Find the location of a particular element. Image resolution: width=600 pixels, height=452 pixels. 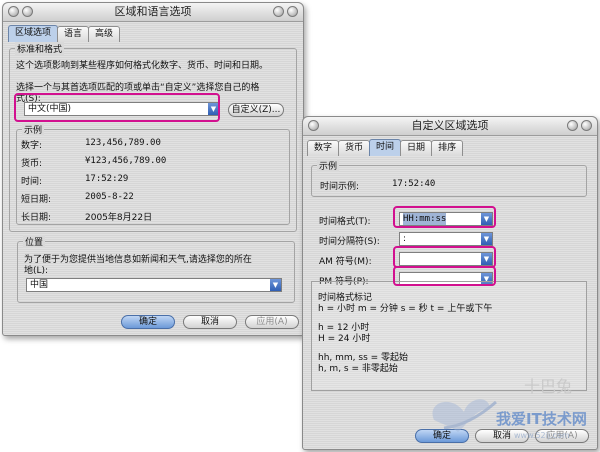

sample-value-currency: ¥123,456,789.00 is located at coordinates (126, 161).